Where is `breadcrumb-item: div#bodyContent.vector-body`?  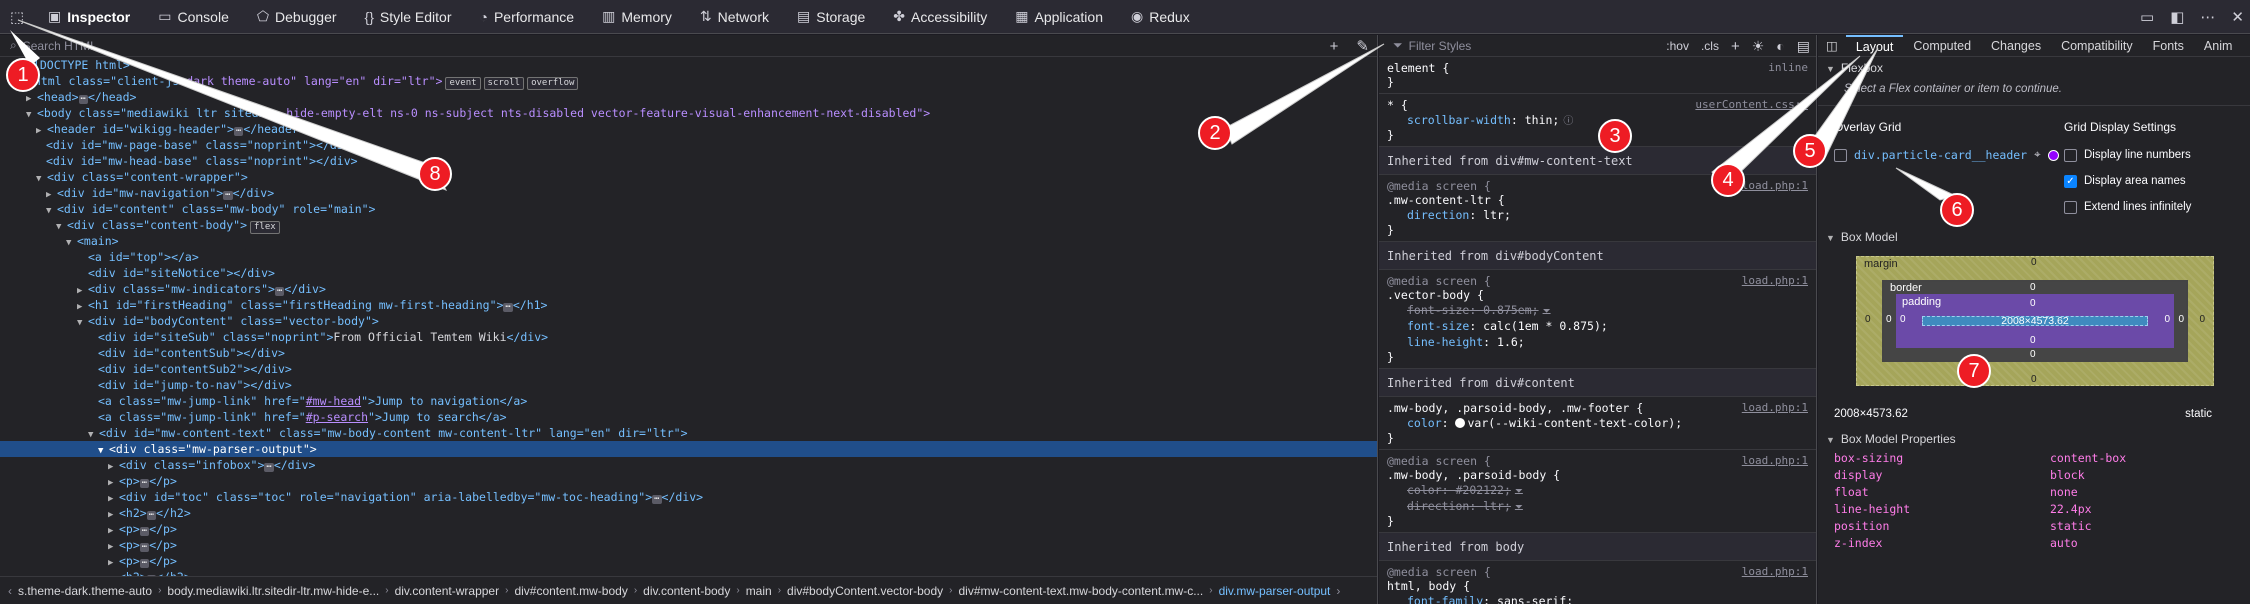
breadcrumb-item: div#bodyContent.vector-body is located at coordinates (865, 591).